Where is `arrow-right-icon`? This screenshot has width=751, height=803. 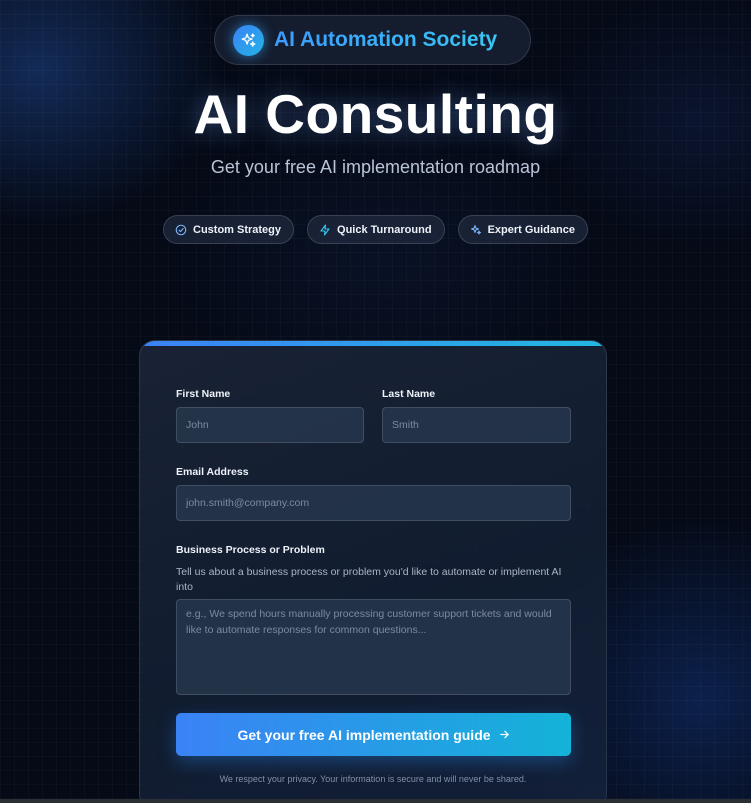
arrow-right-icon is located at coordinates (504, 735).